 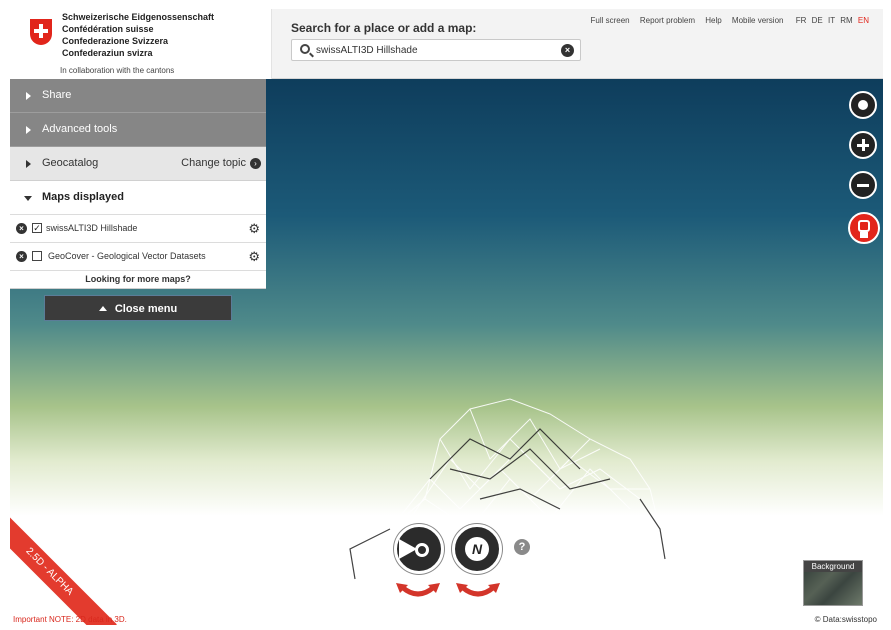 I want to click on confederation-name-rm: Confederaziun svizra, so click(x=107, y=53).